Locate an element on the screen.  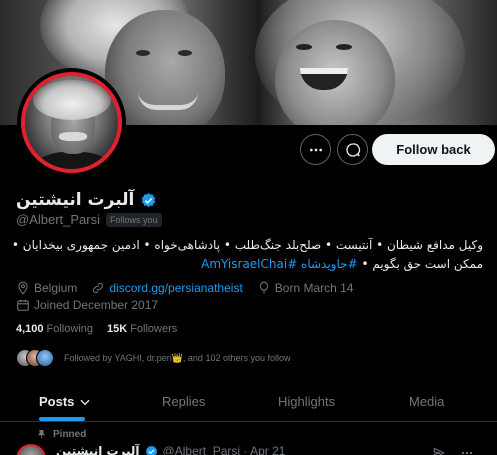
grok-icon is located at coordinates (352, 149).